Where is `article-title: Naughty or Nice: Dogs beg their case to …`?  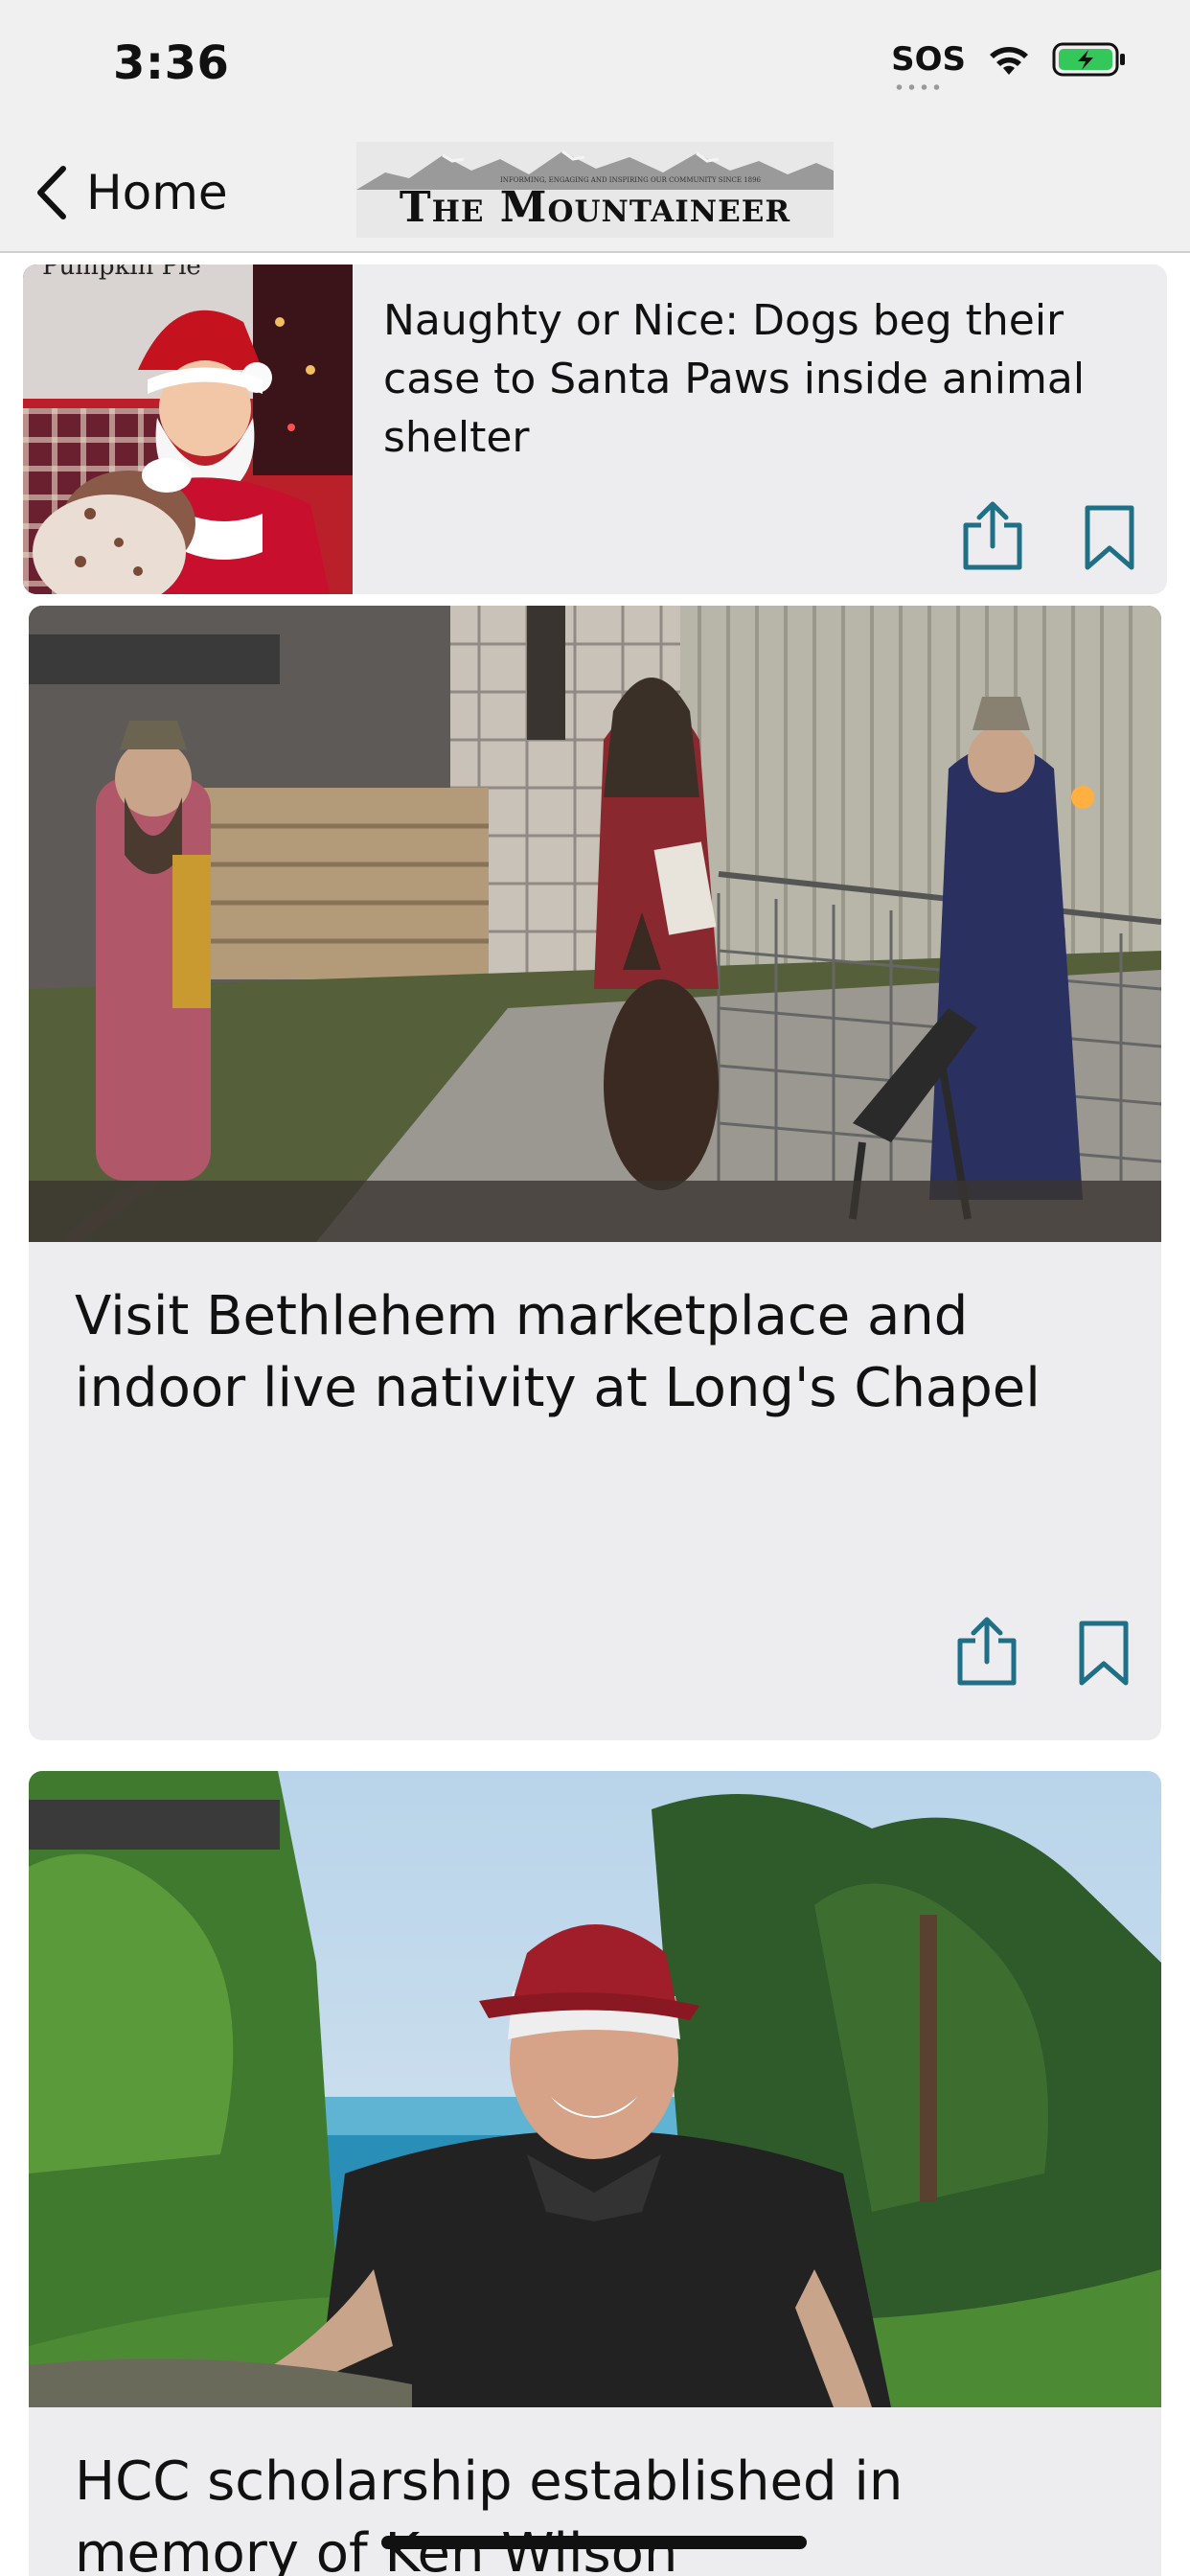
article-title: Naughty or Nice: Dogs beg their case to … is located at coordinates (766, 379).